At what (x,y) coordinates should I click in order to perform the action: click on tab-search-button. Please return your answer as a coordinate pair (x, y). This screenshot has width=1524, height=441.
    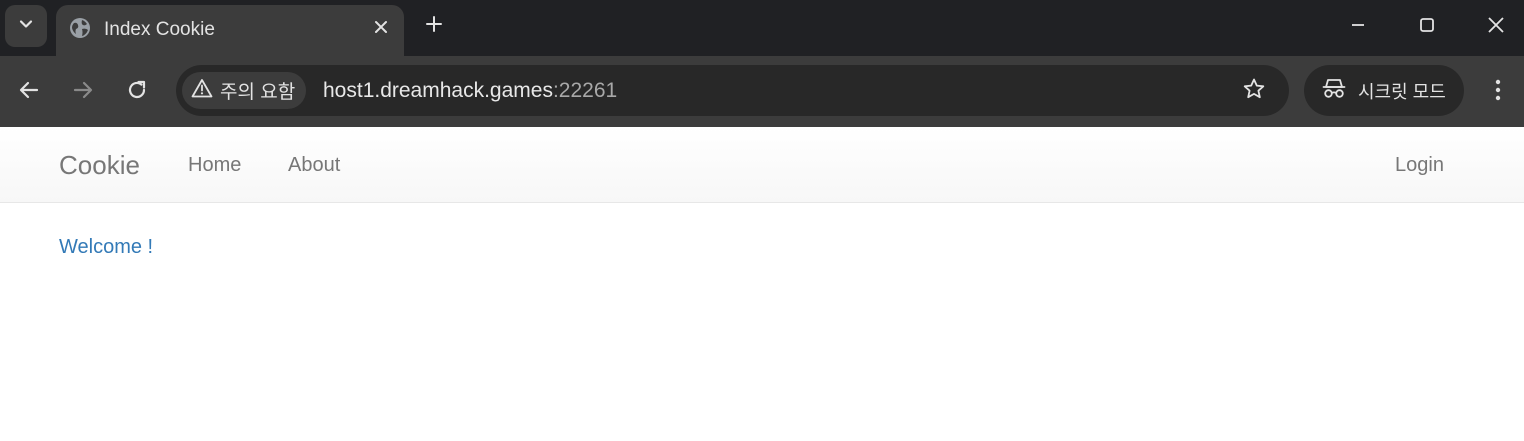
    Looking at the image, I should click on (26, 26).